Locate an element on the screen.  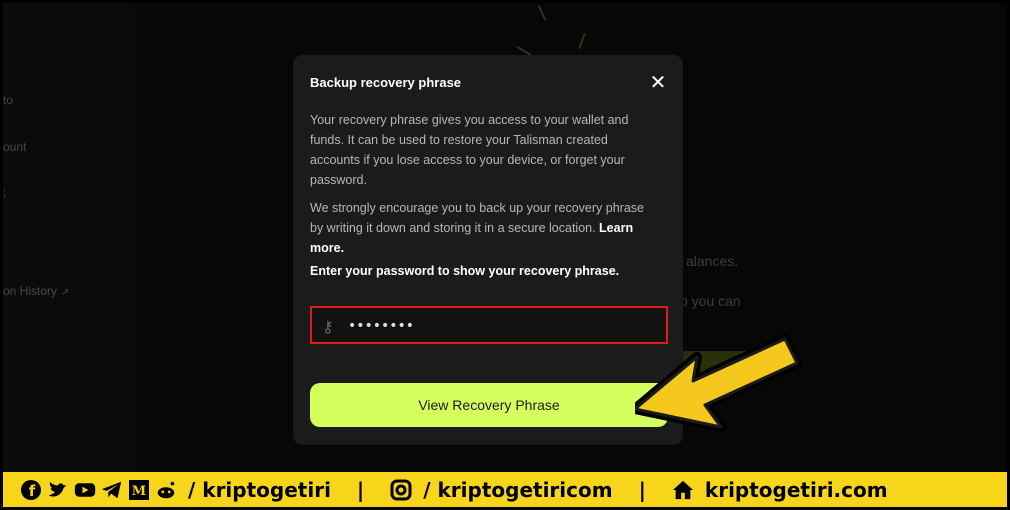
medium-icon: M is located at coordinates (139, 490).